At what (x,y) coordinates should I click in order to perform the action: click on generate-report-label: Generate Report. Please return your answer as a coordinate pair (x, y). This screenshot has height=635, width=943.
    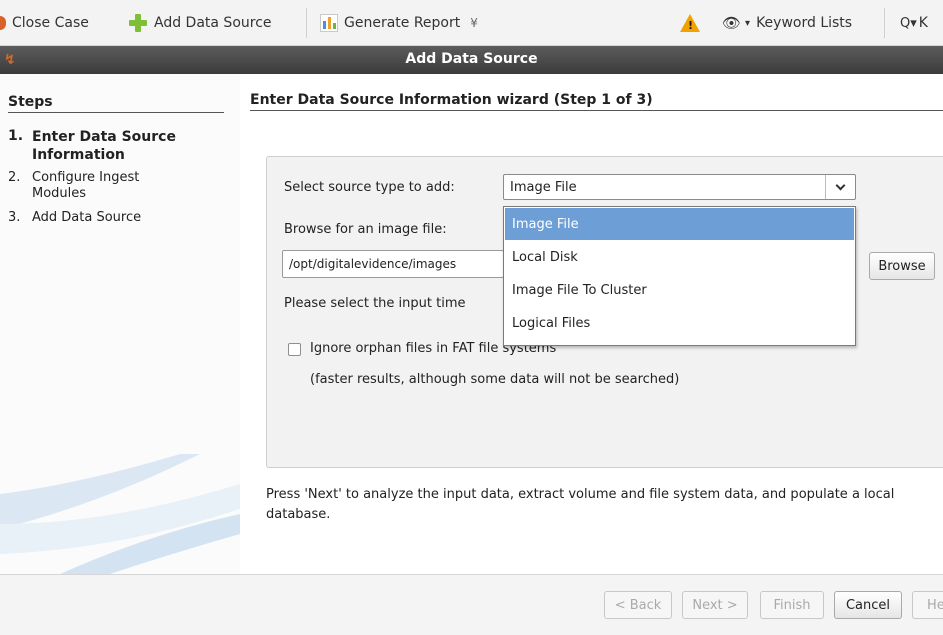
    Looking at the image, I should click on (402, 23).